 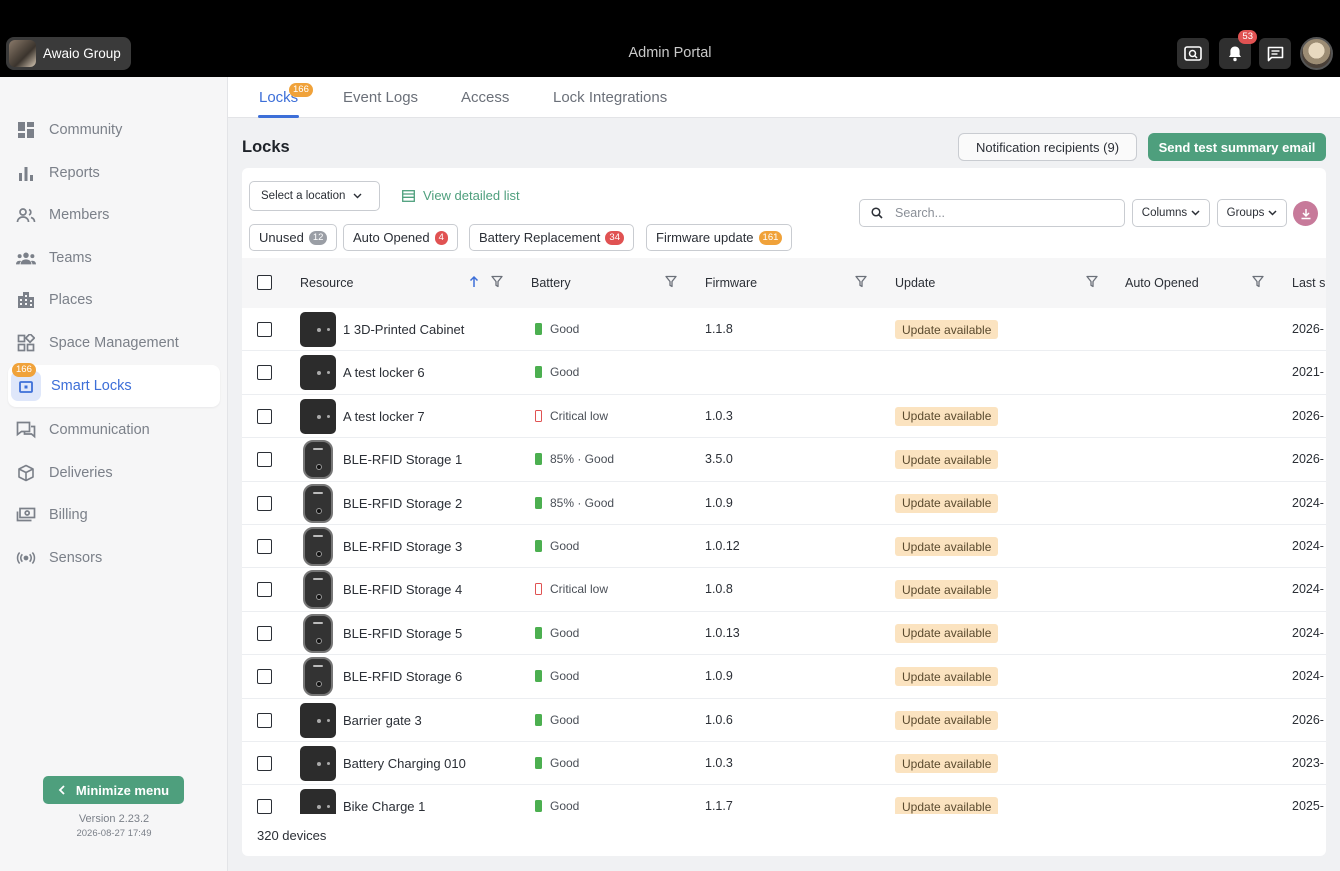 What do you see at coordinates (784, 373) in the screenshot?
I see `table-row: A test locker 6 Good 2021-` at bounding box center [784, 373].